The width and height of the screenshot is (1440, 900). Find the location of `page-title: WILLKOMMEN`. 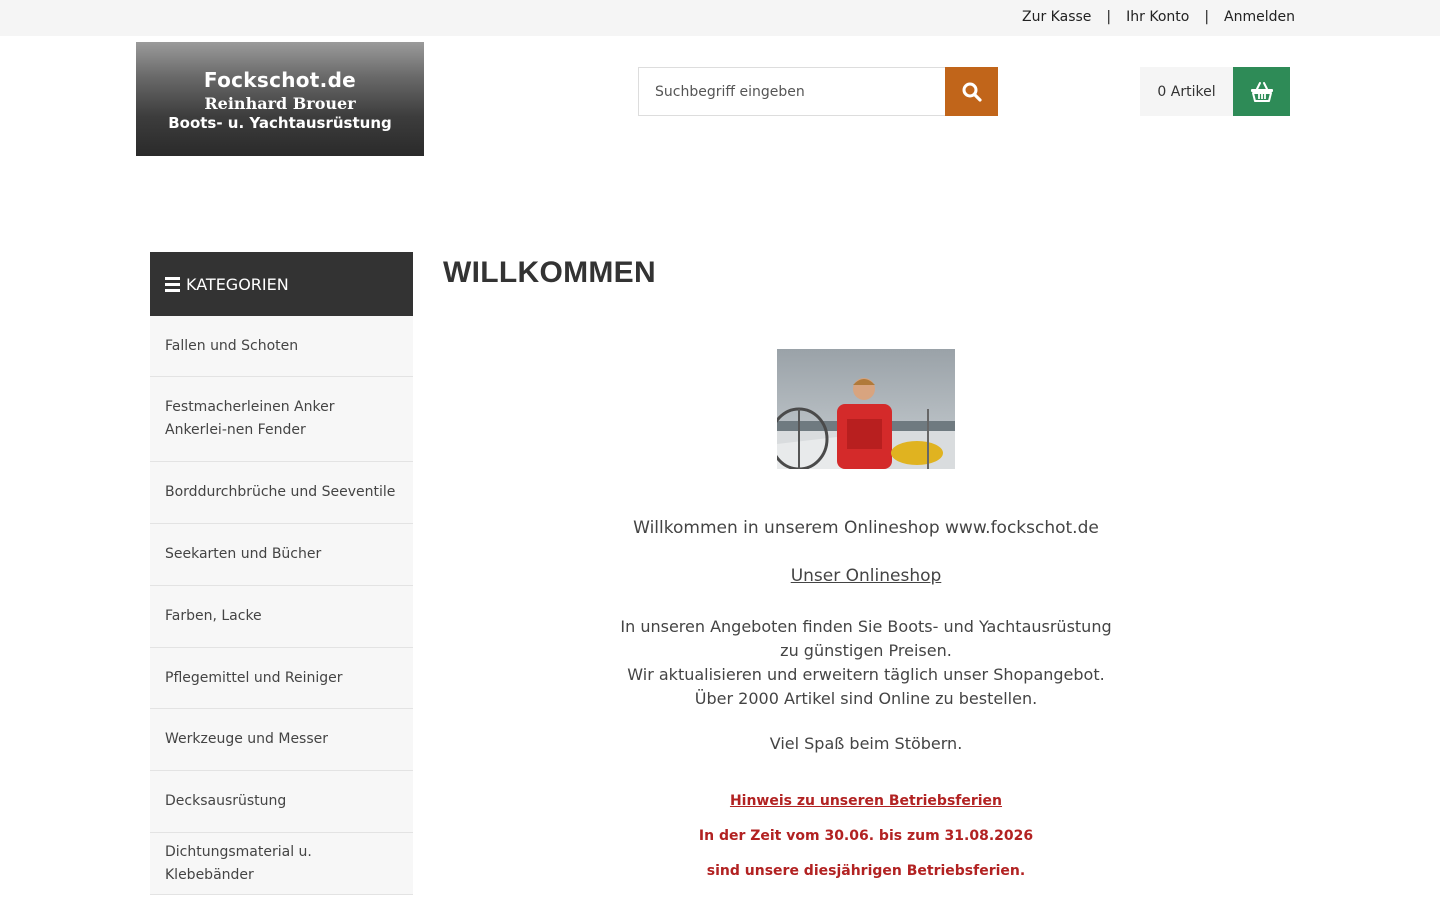

page-title: WILLKOMMEN is located at coordinates (549, 272).